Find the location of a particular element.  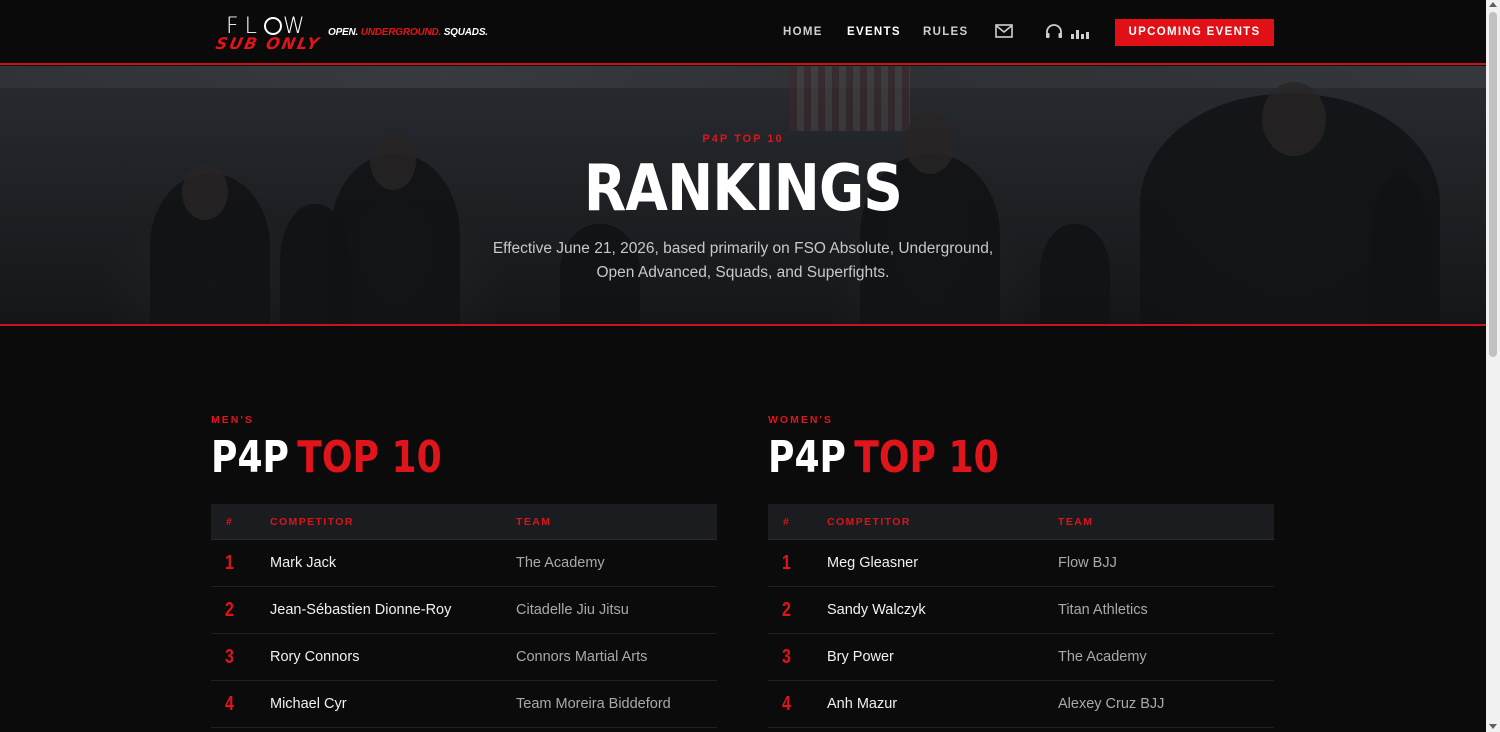

mens-eyebrow: MEN'S is located at coordinates (232, 420).